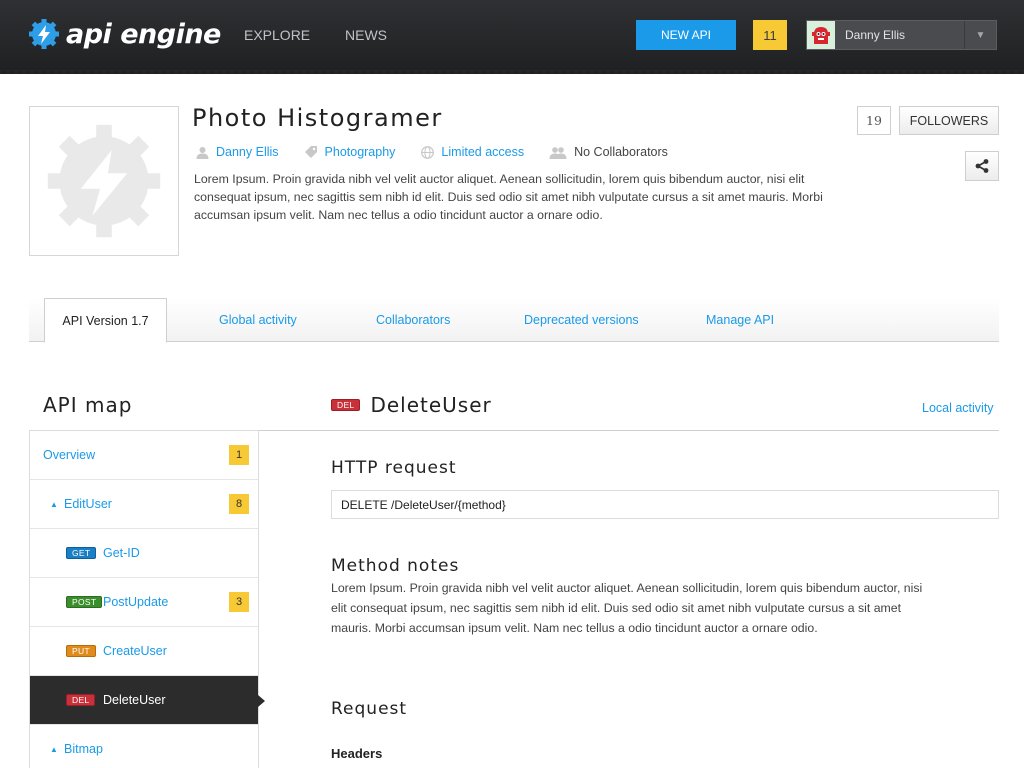  I want to click on project-thumbnail, so click(104, 181).